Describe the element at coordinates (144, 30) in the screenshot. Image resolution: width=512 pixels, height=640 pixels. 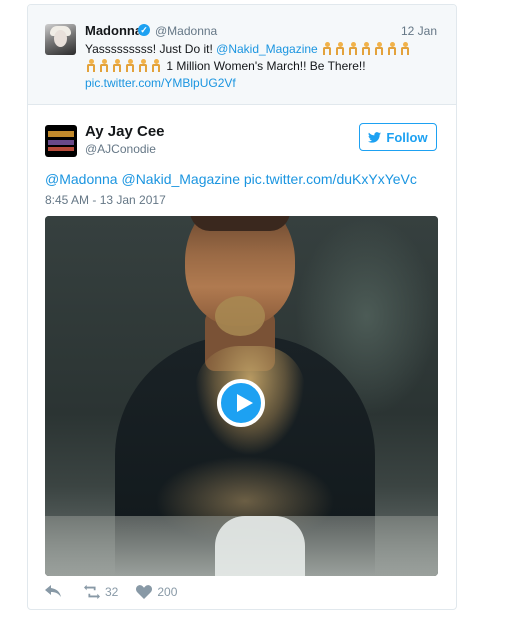
I see `verified-icon: ✓` at that location.